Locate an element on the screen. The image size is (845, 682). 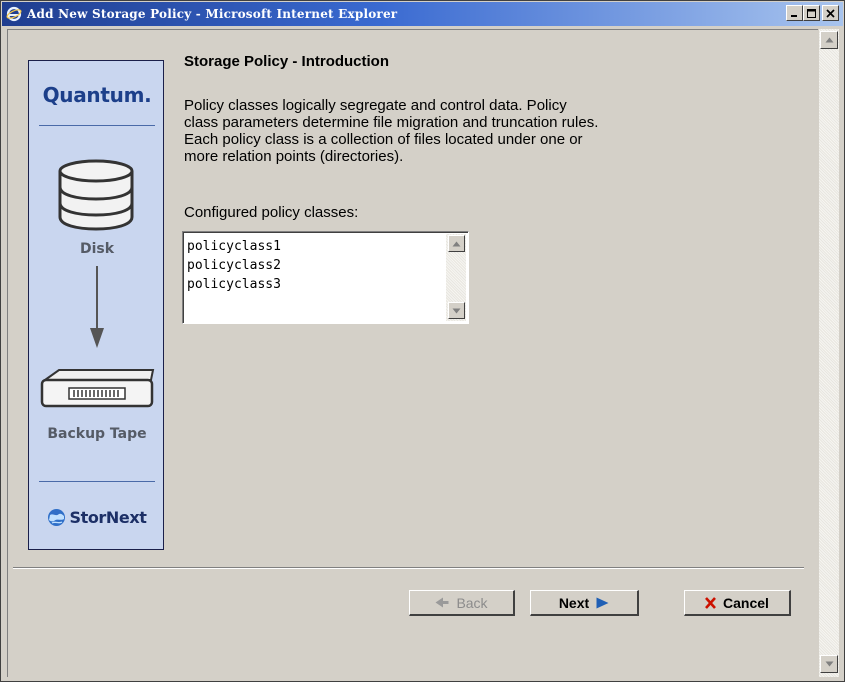
backup-tape-label: Backup Tape is located at coordinates (97, 434).